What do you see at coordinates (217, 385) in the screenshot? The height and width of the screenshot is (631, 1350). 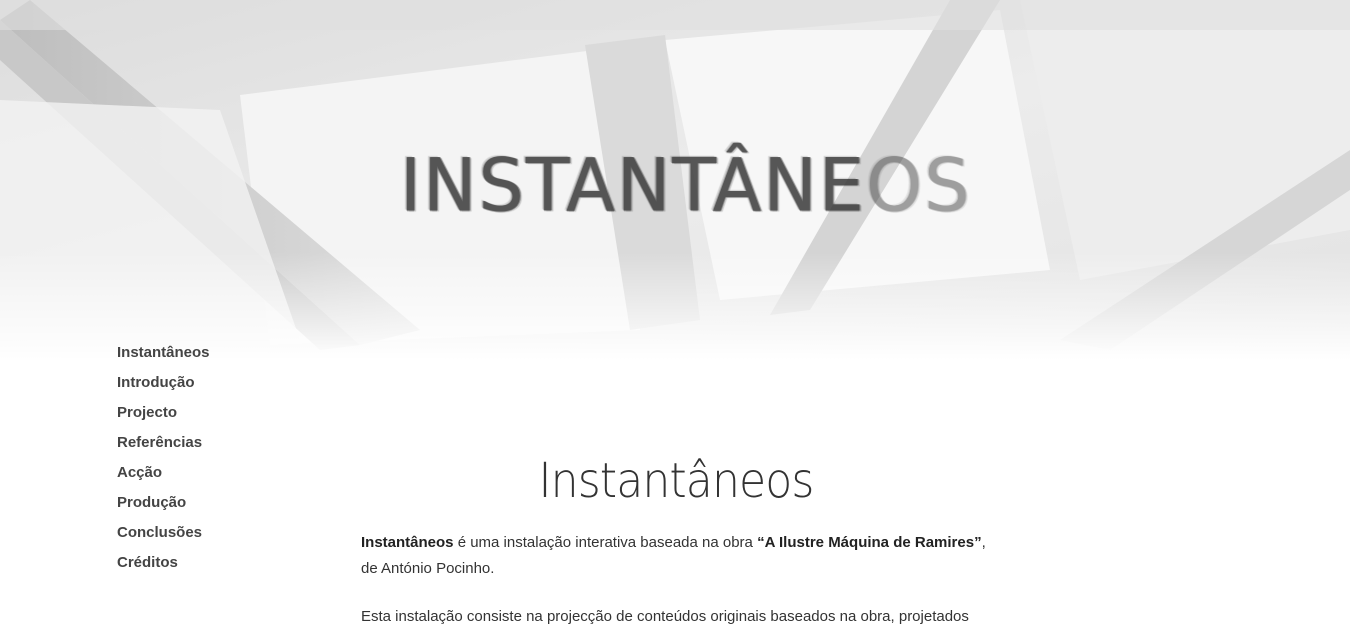 I see `nav-item-introducao: Introdução` at bounding box center [217, 385].